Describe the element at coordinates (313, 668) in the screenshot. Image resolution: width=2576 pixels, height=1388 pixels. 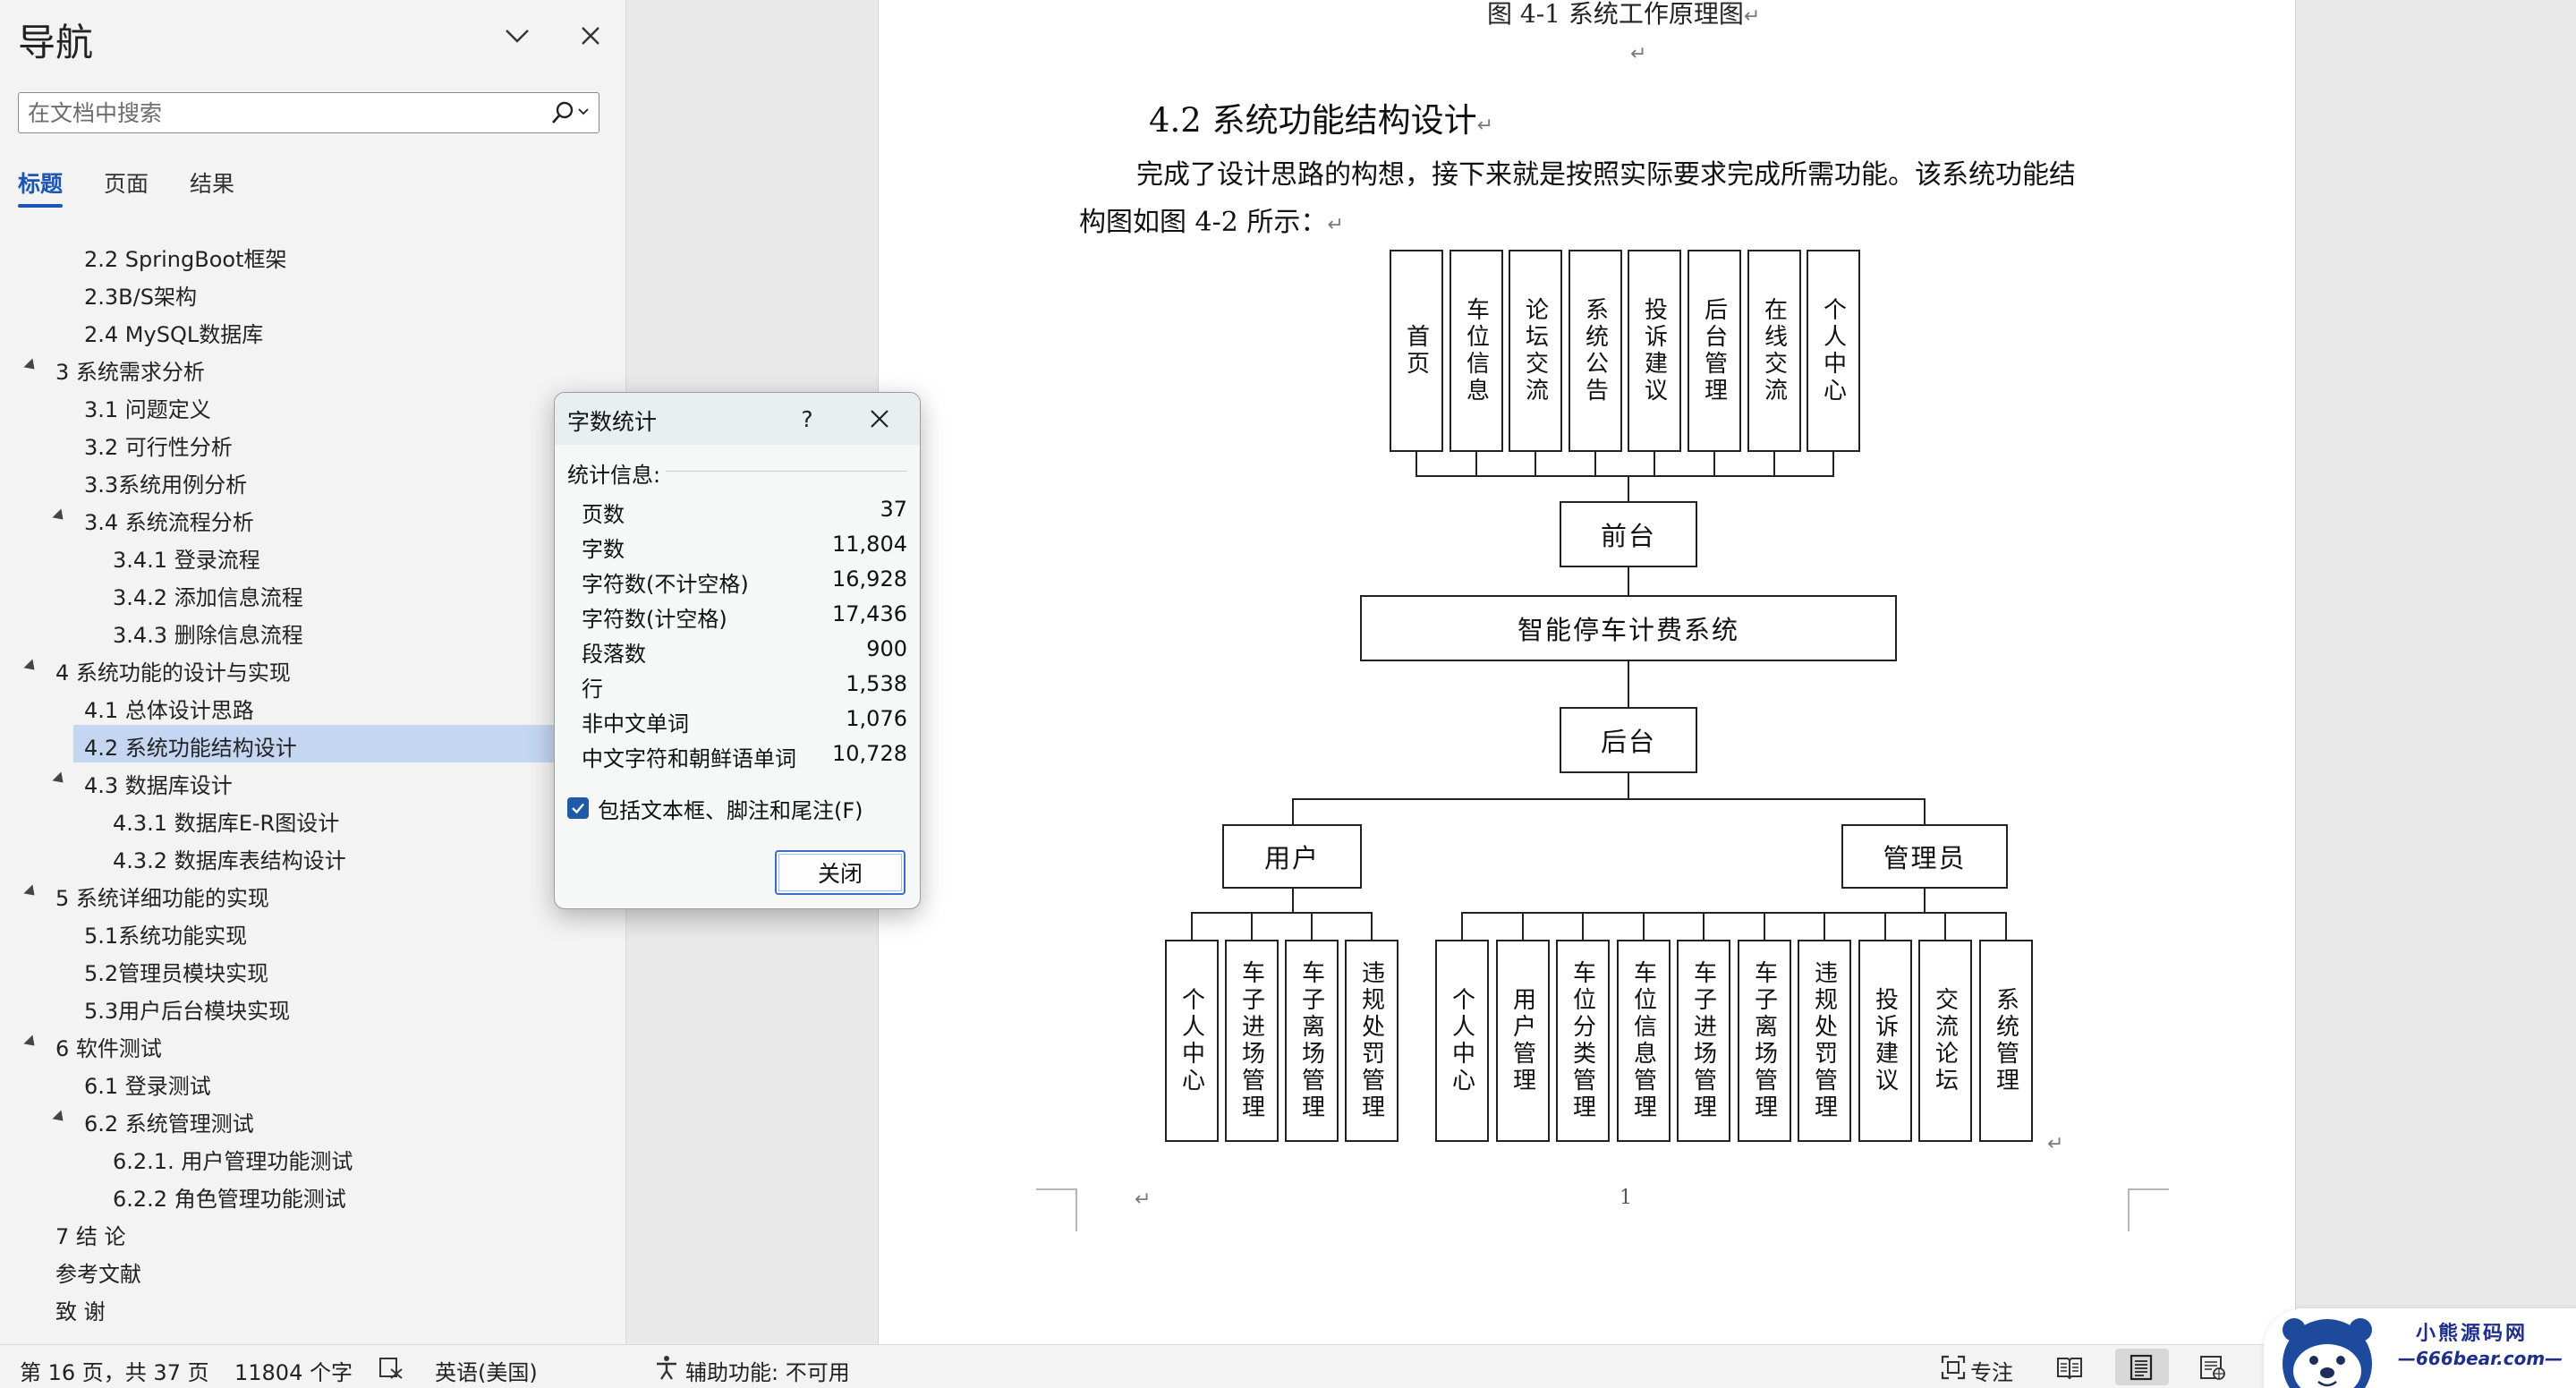
I see `nav-heading-item: 4 系统功能的设计与实现` at that location.